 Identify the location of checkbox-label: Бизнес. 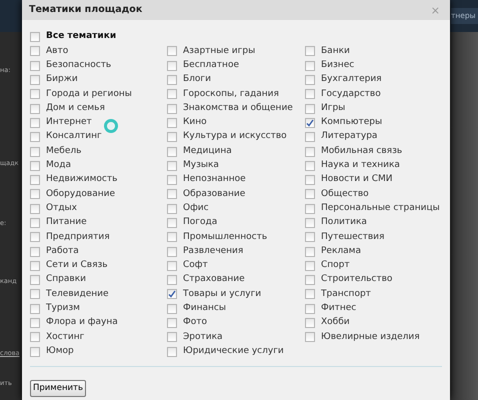
(337, 65).